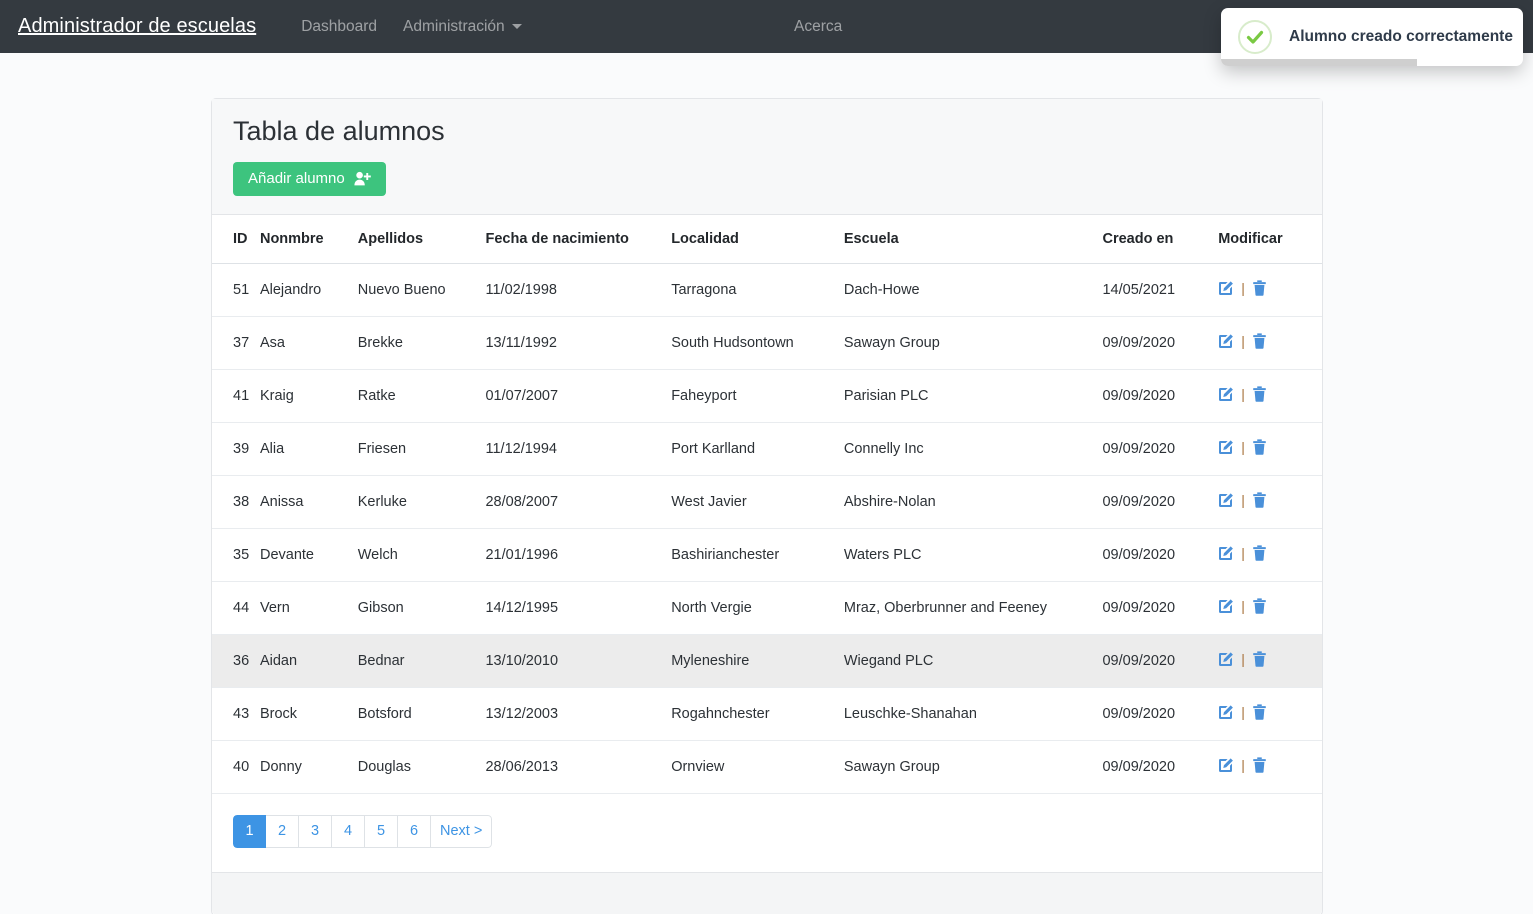 The width and height of the screenshot is (1533, 914). What do you see at coordinates (308, 239) in the screenshot?
I see `column-header-nonmbre: Nonmbre` at bounding box center [308, 239].